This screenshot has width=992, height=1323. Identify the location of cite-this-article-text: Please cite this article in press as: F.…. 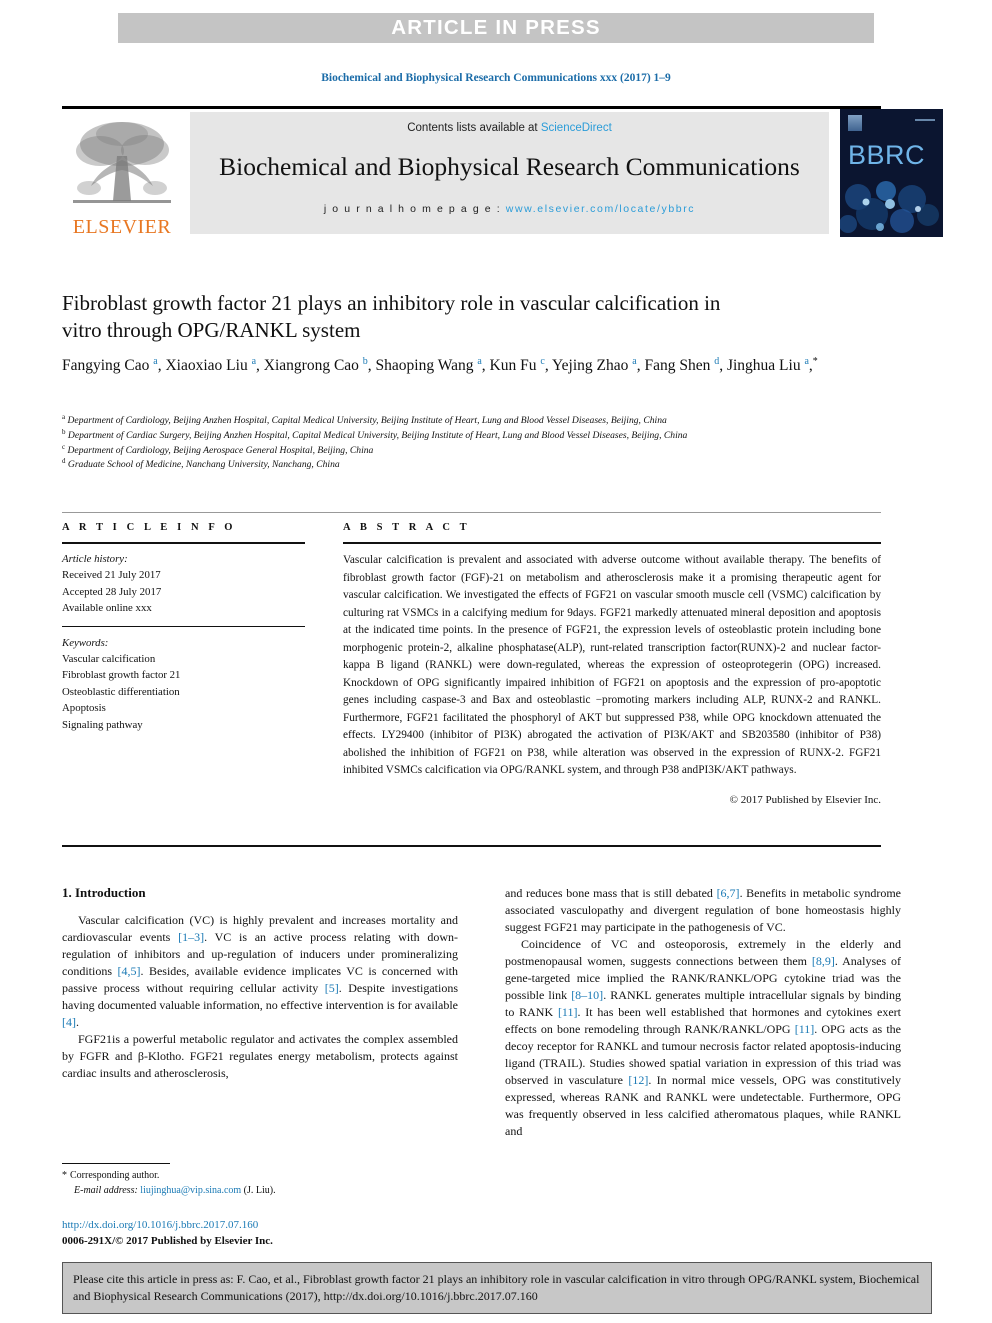
(496, 1288).